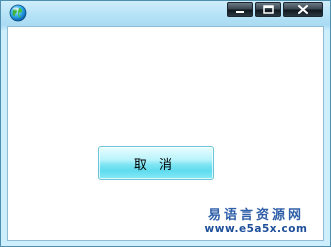 The image size is (331, 247). I want to click on window-controls, so click(275, 9).